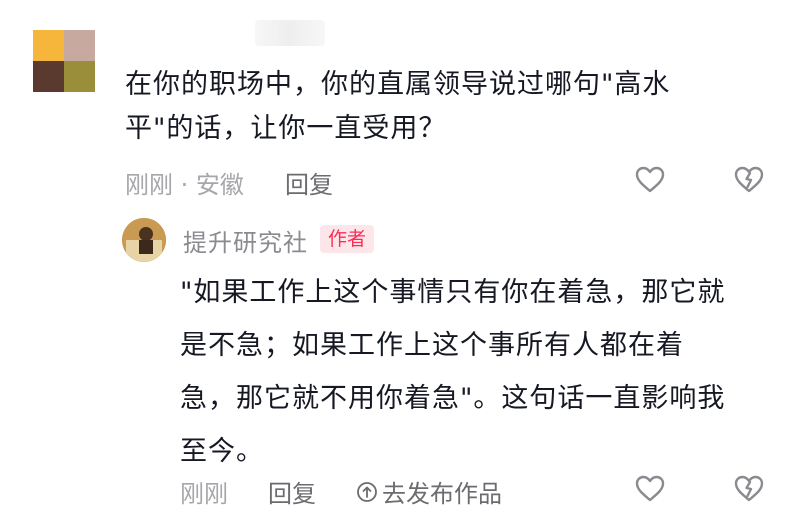 The width and height of the screenshot is (800, 513). Describe the element at coordinates (347, 239) in the screenshot. I see `author-badge: 作者` at that location.